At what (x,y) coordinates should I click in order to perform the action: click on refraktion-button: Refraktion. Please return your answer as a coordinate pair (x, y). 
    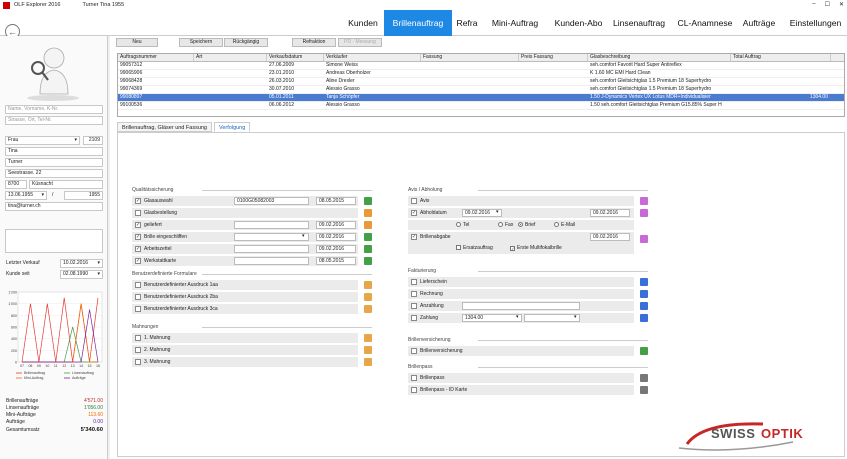
    Looking at the image, I should click on (314, 42).